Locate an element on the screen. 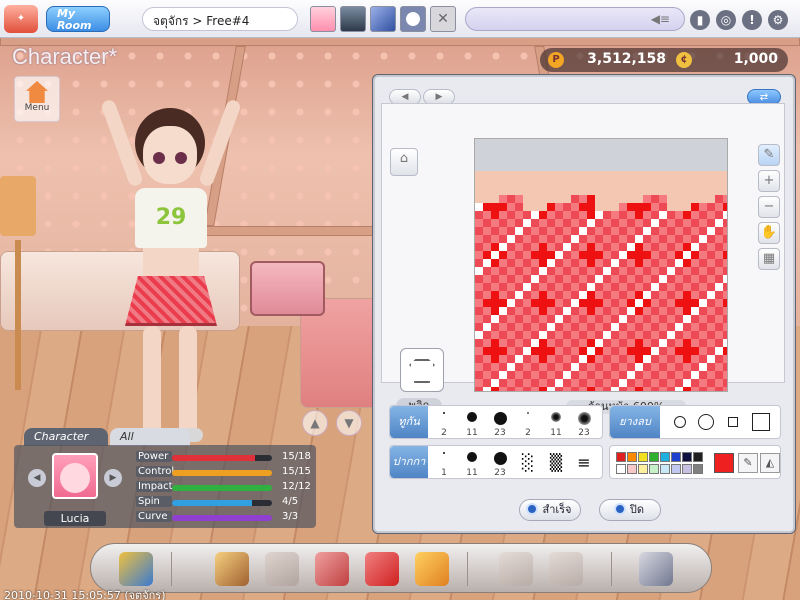 Image resolution: width=800 pixels, height=600 pixels. puzzle-icon is located at coordinates (432, 569).